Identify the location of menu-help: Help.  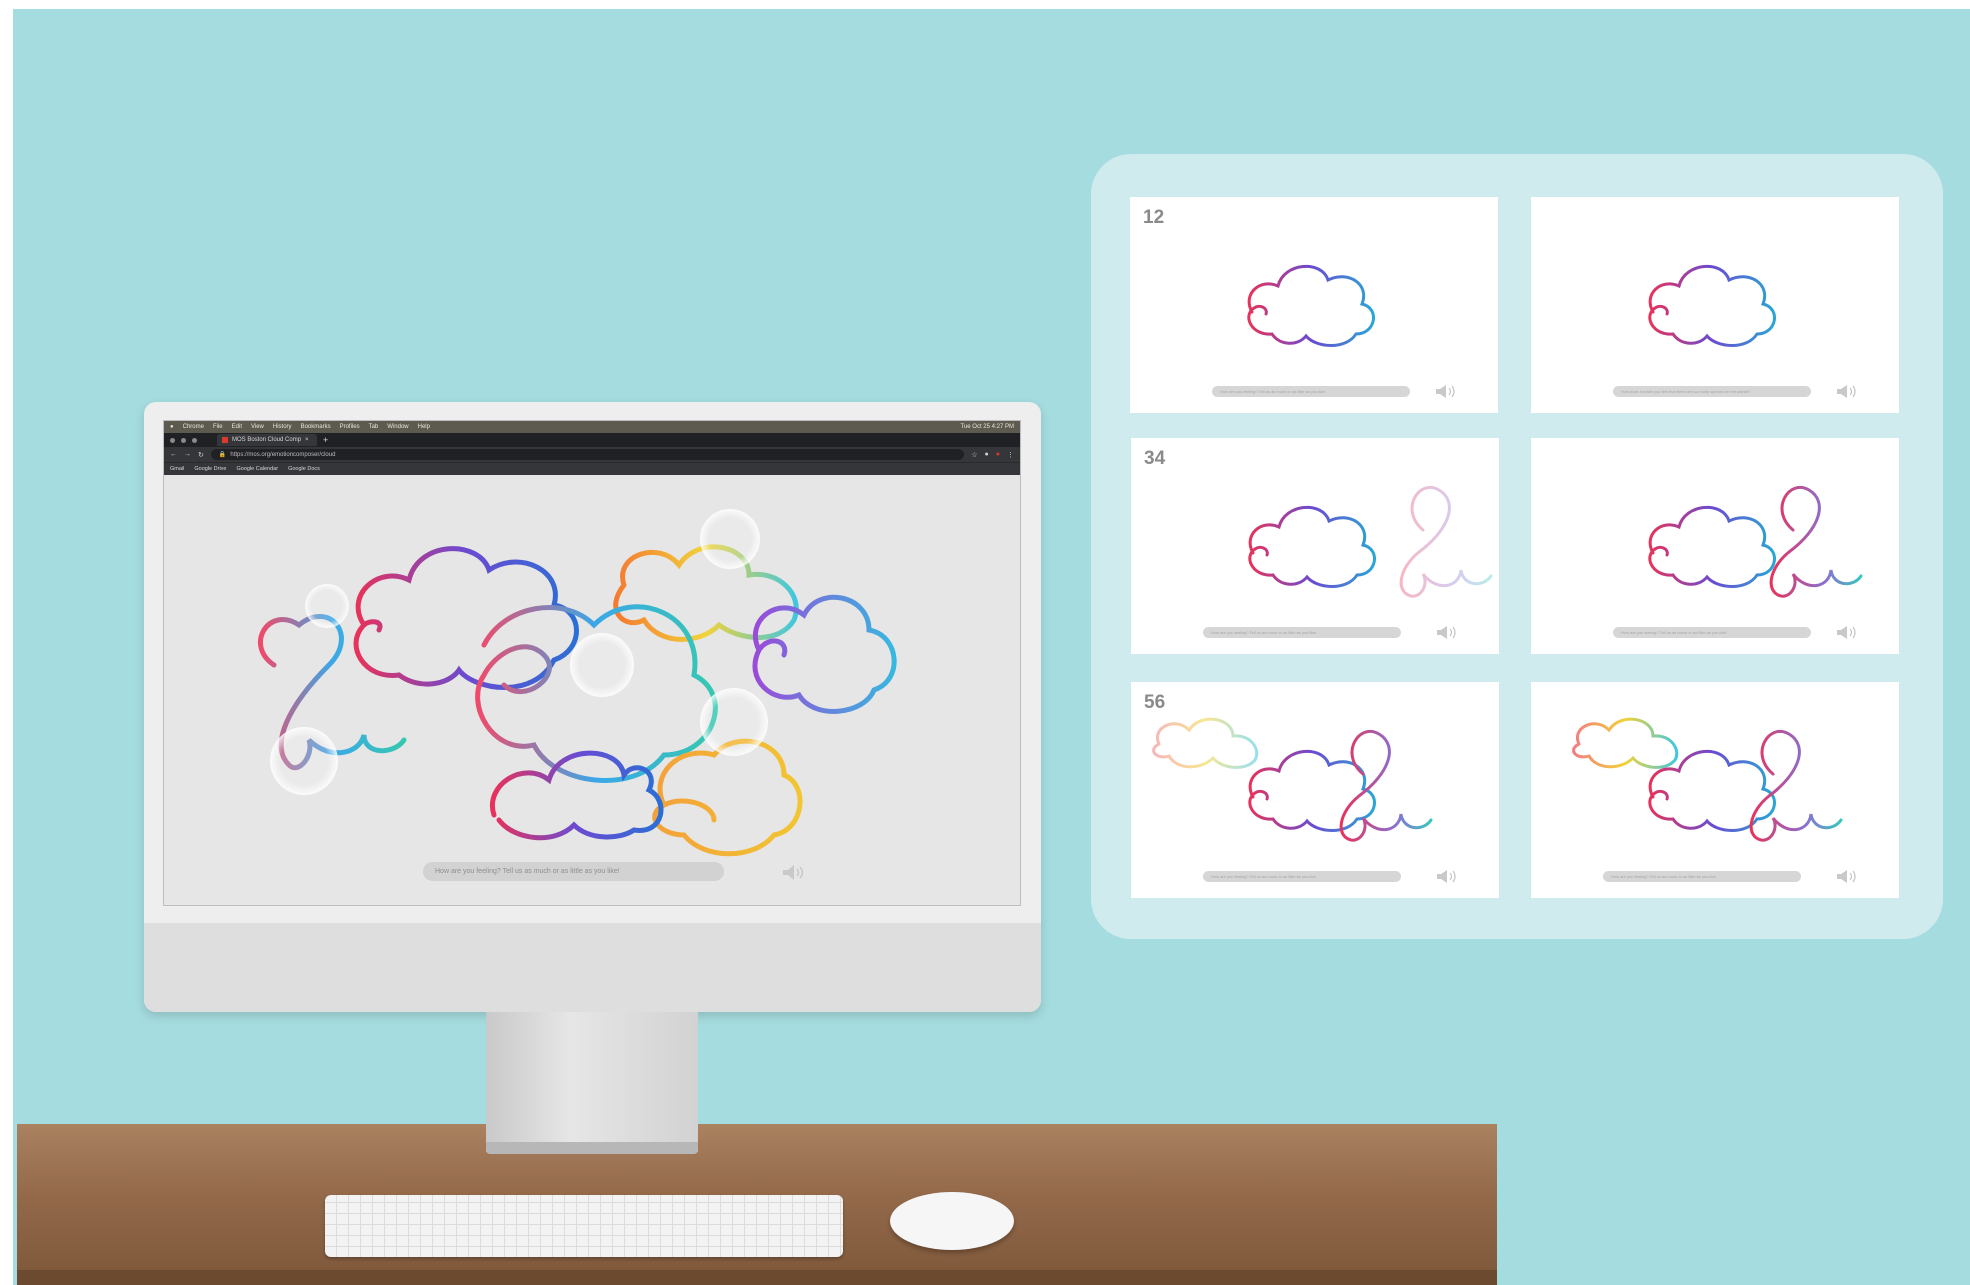
(424, 427).